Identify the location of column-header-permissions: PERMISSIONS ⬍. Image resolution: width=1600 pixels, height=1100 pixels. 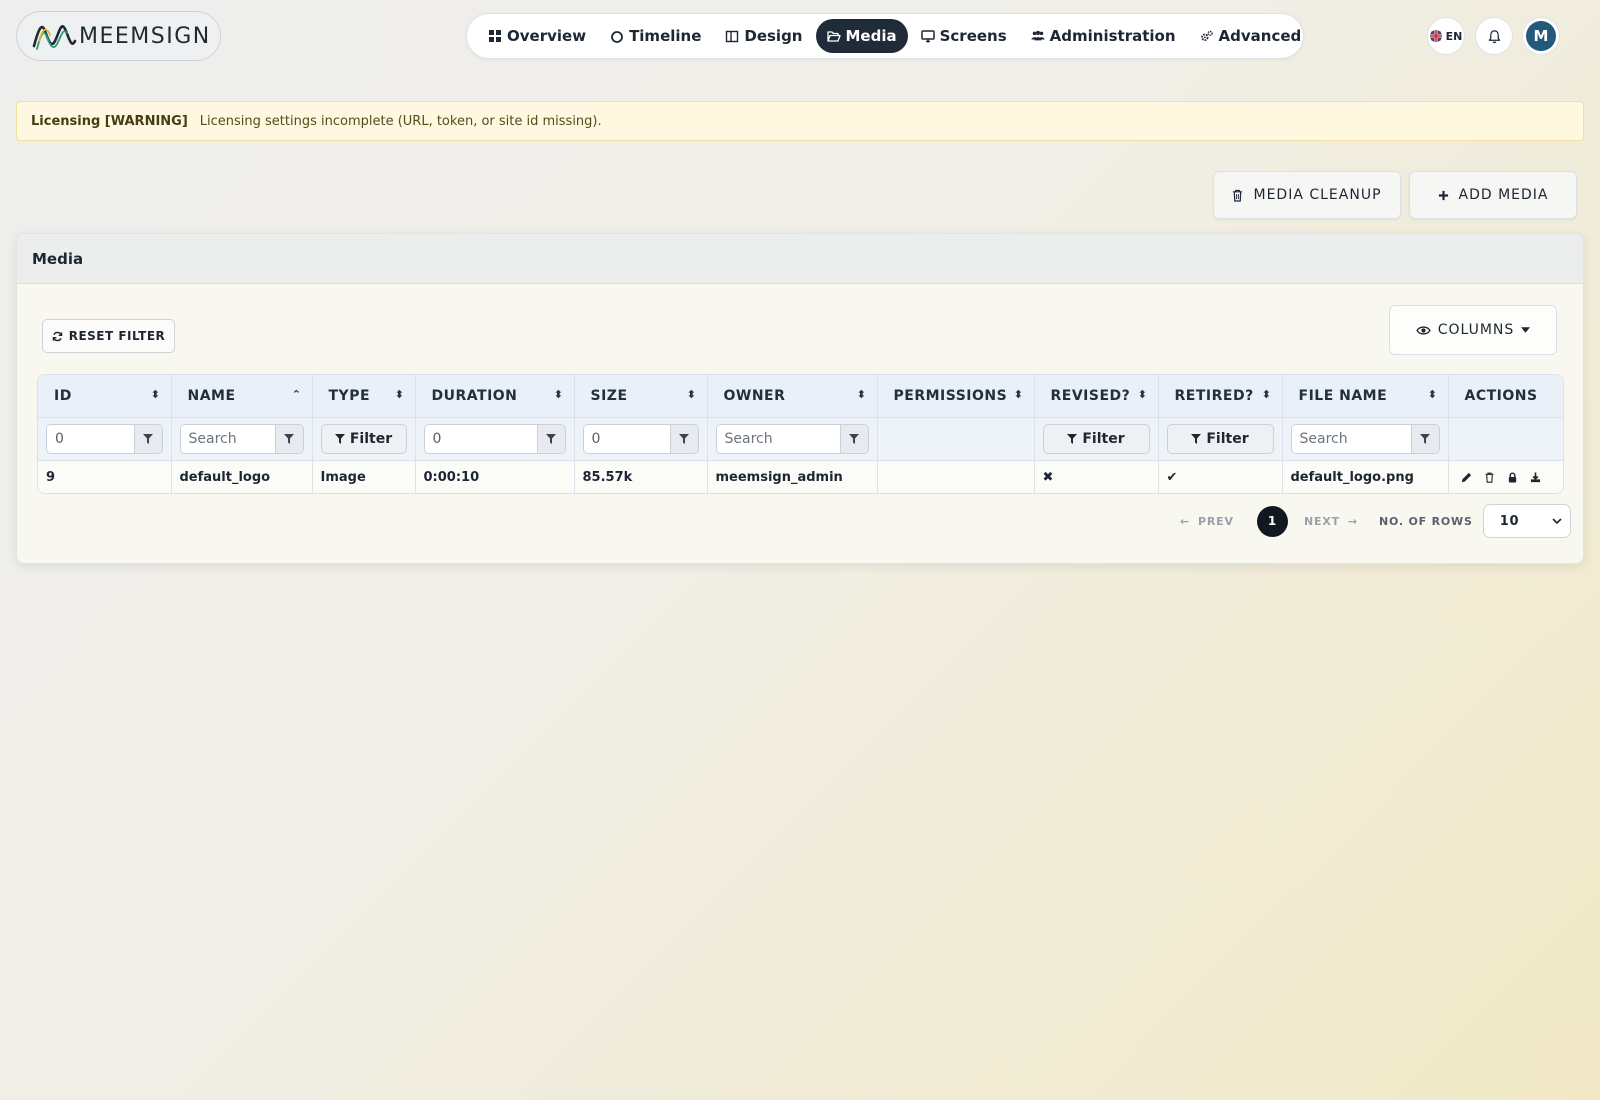
(956, 396).